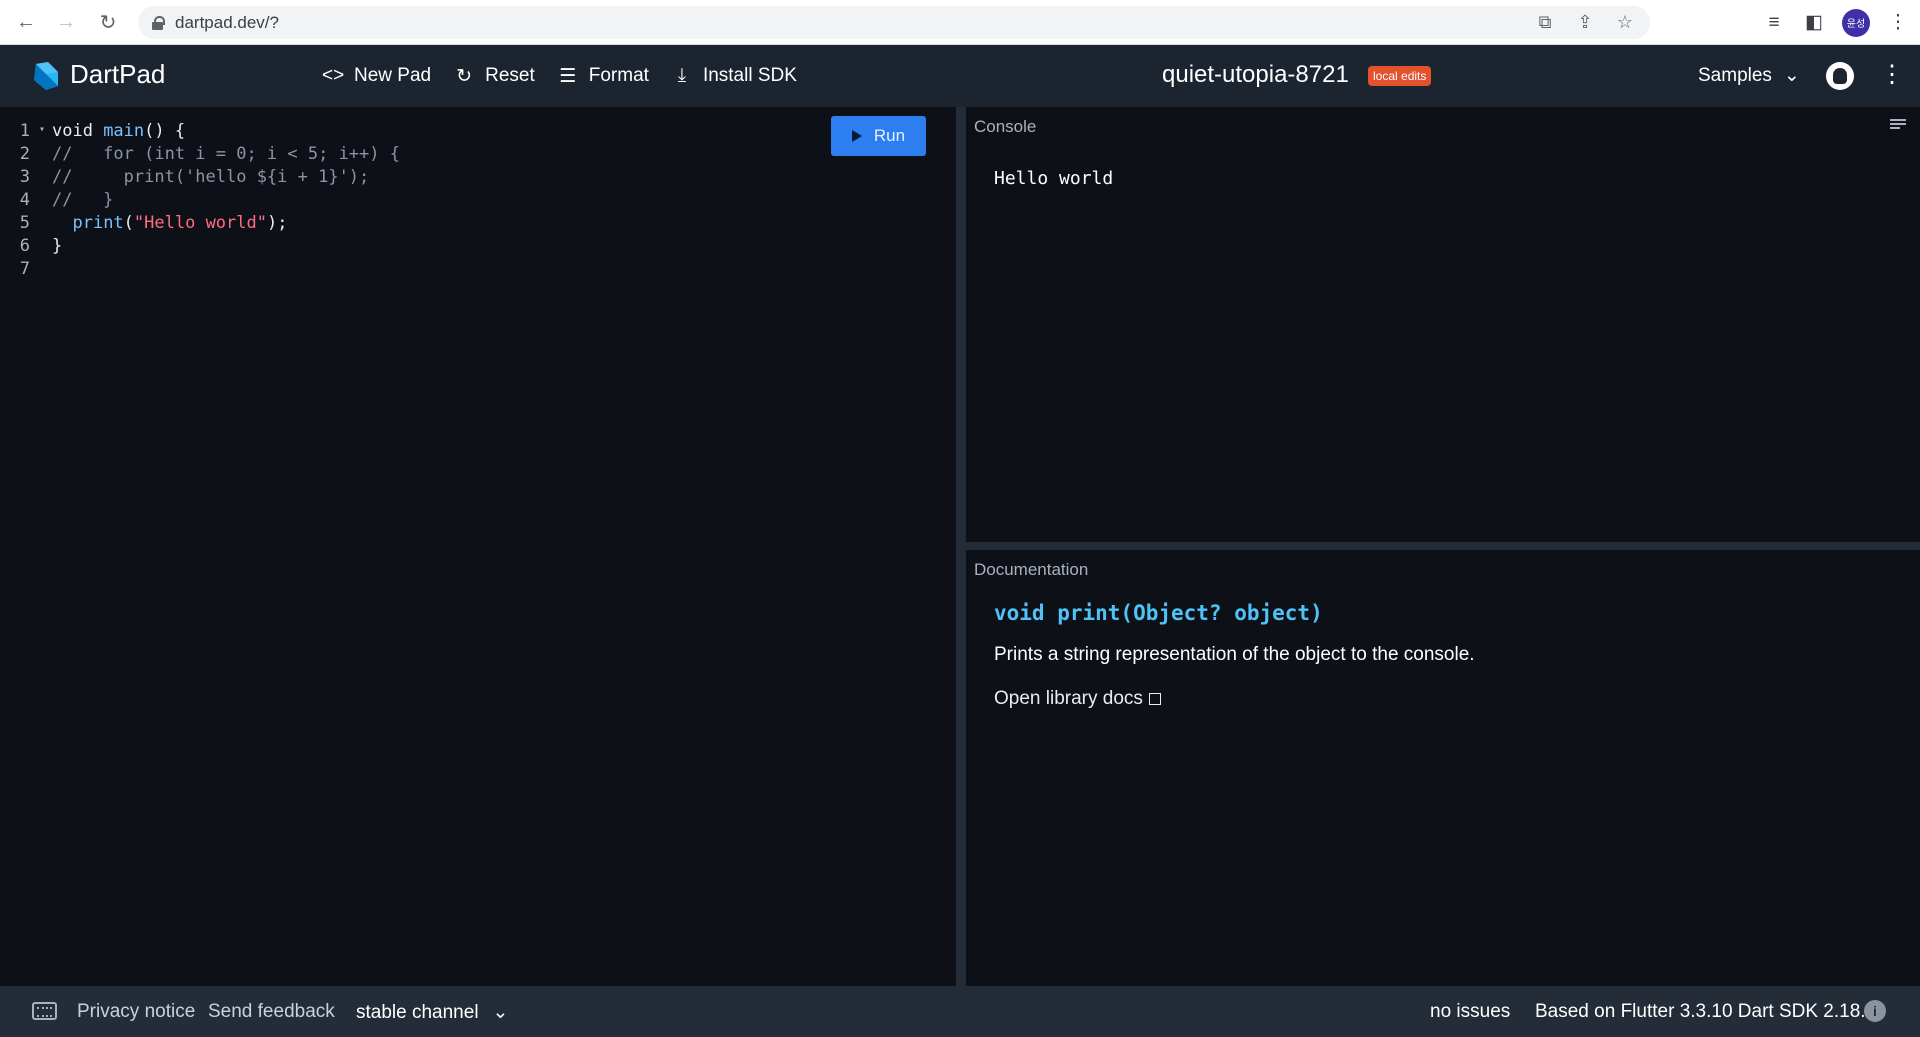 The image size is (1920, 1037). I want to click on code-token: "Hello world", so click(200, 223).